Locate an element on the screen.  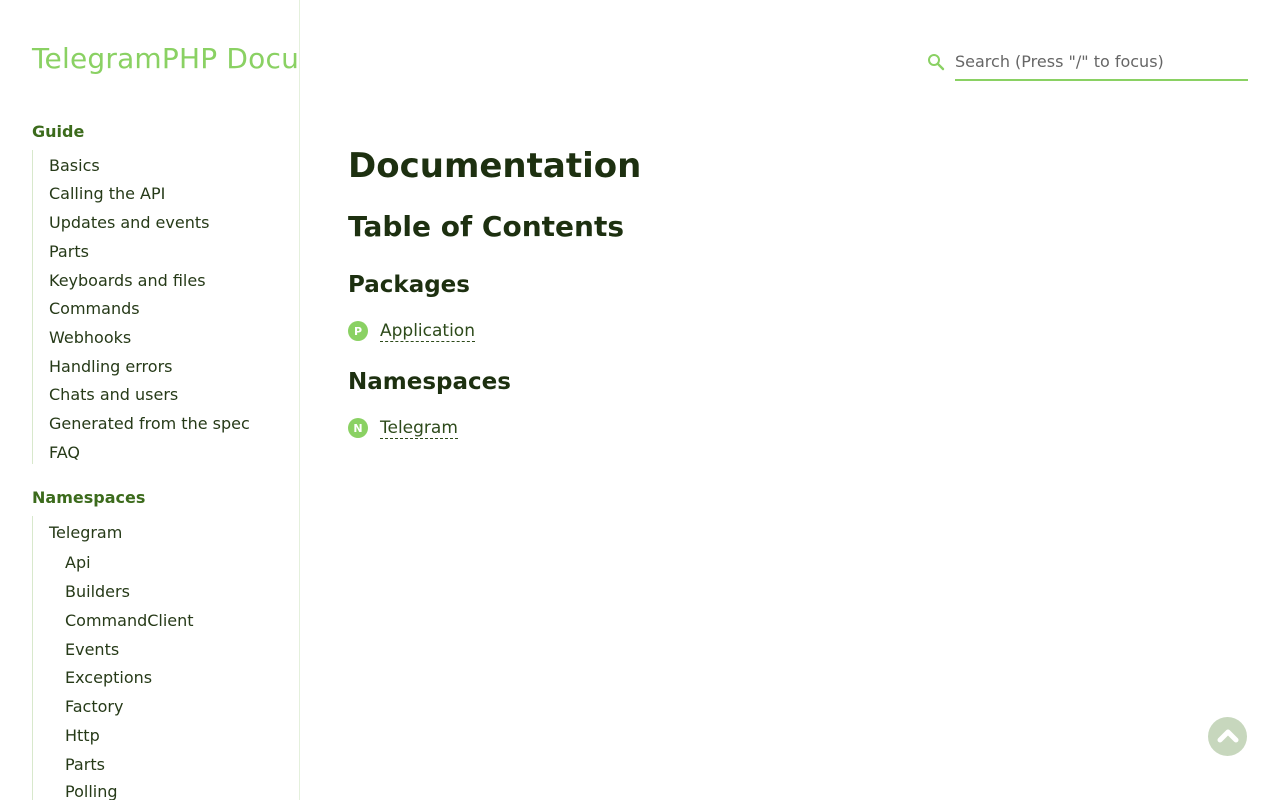
namespaces-heading: Namespaces is located at coordinates (429, 382).